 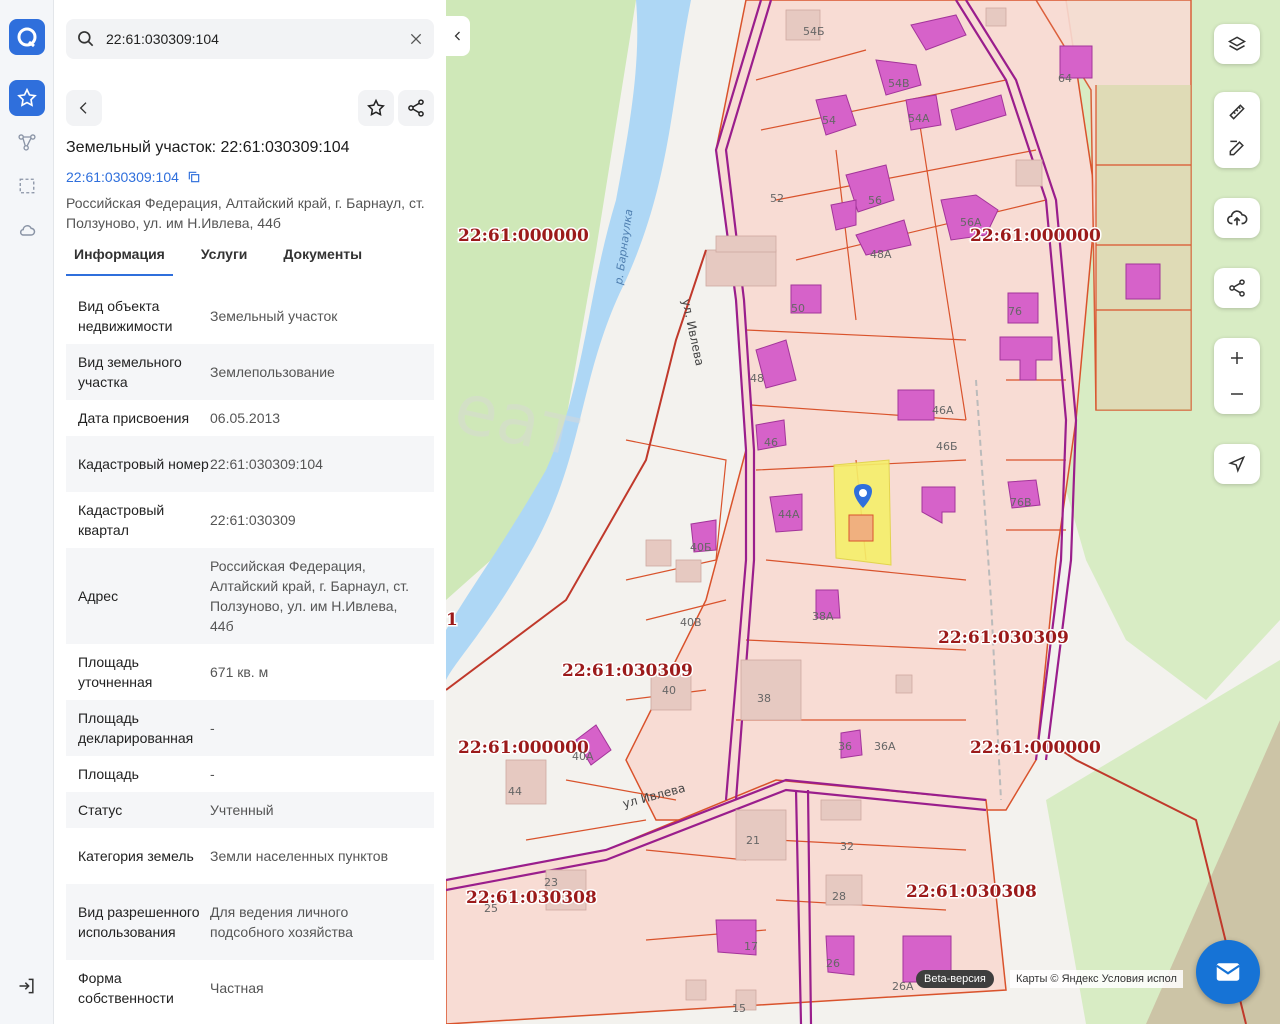 What do you see at coordinates (27, 142) in the screenshot?
I see `routes-icon` at bounding box center [27, 142].